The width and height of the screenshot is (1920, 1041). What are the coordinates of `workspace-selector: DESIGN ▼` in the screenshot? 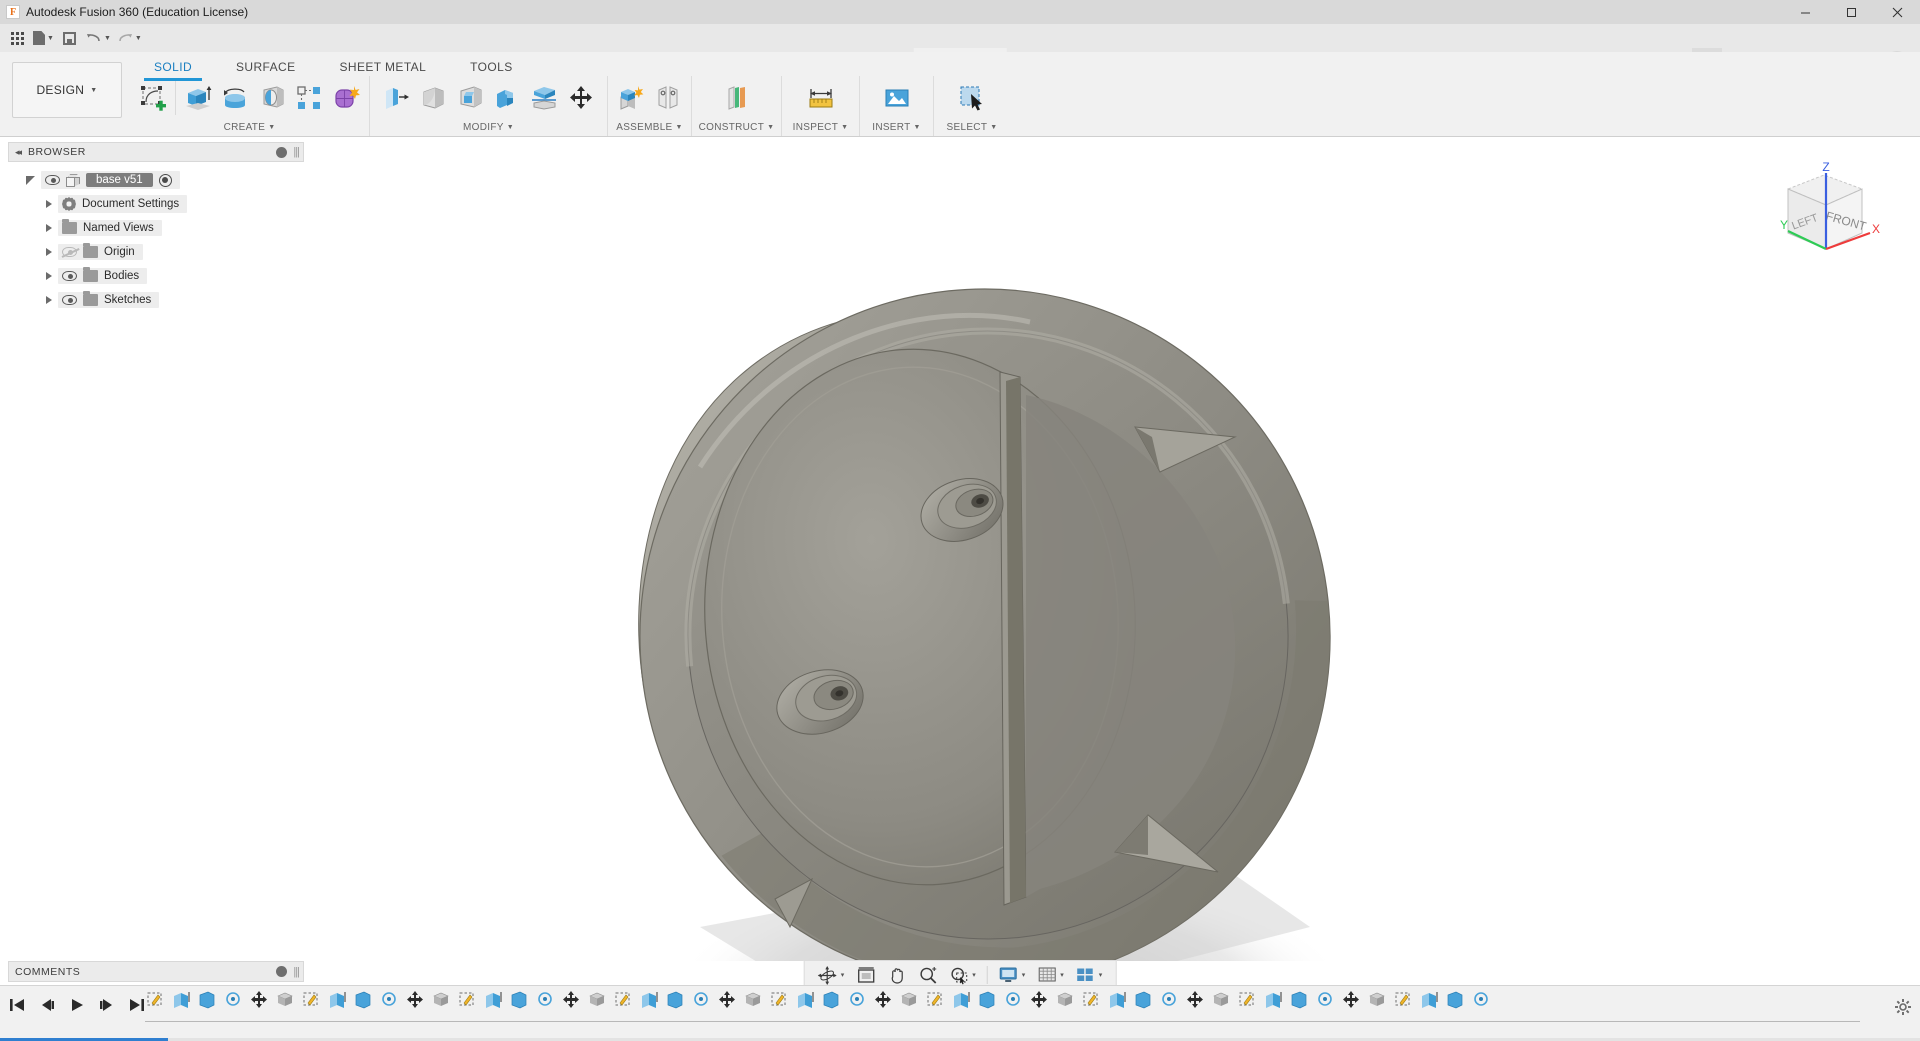 It's located at (67, 90).